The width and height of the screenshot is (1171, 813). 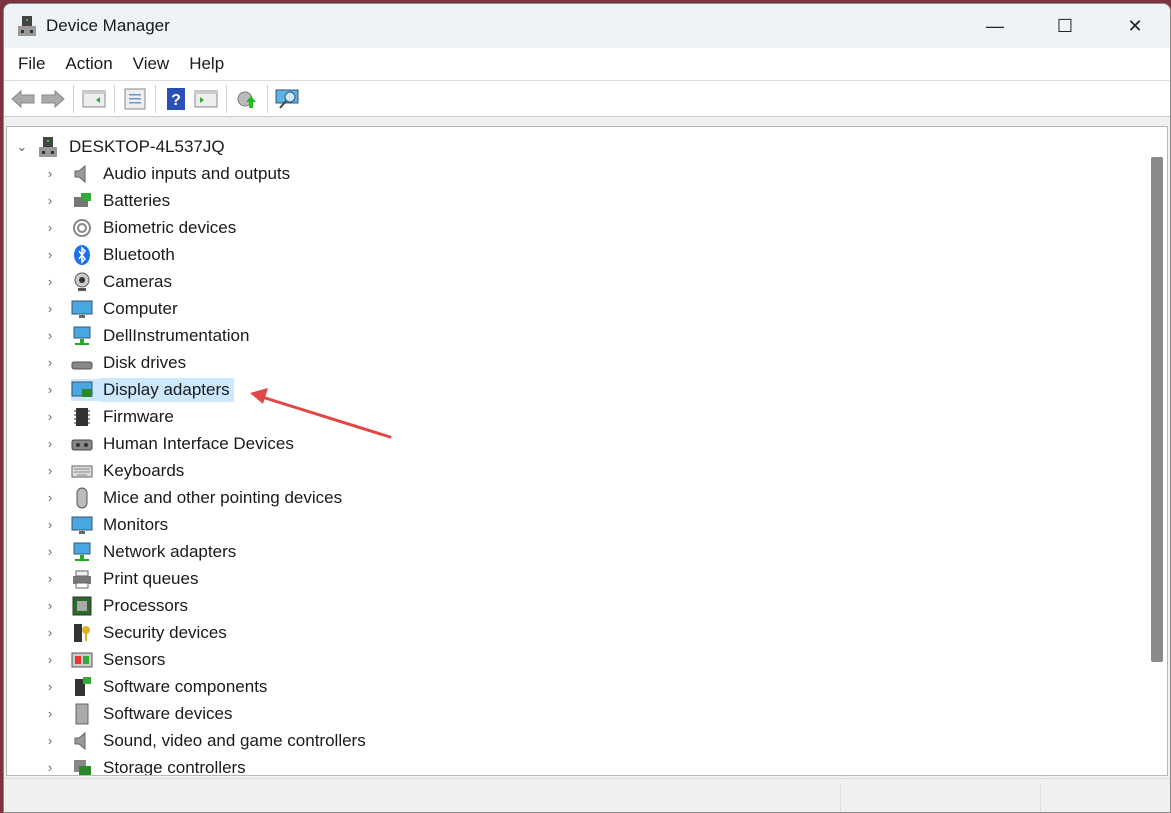 What do you see at coordinates (206, 64) in the screenshot?
I see `menu-help: Help` at bounding box center [206, 64].